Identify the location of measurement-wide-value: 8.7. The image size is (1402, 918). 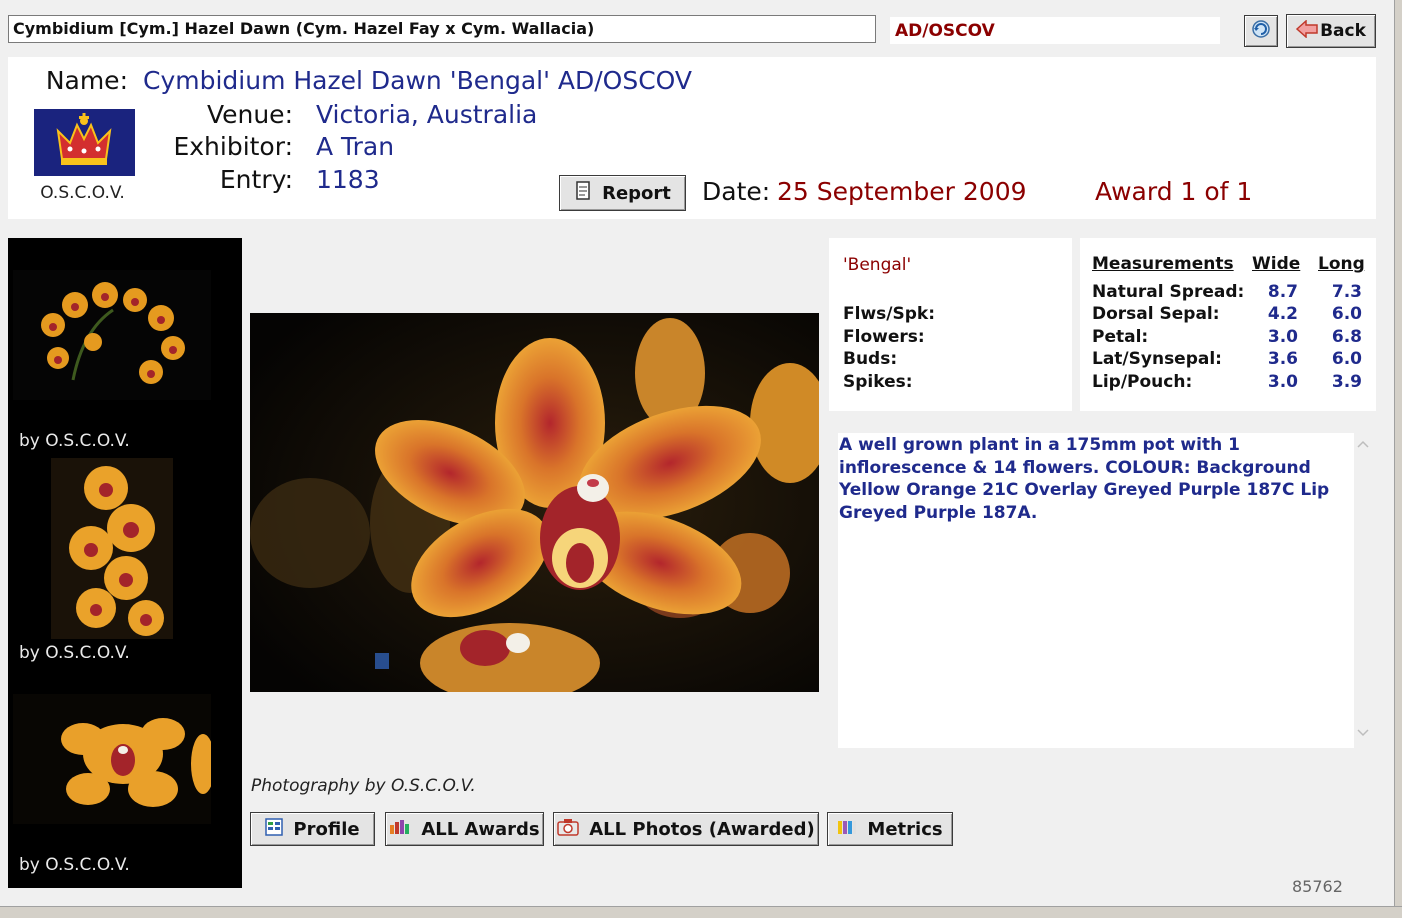
(1282, 292).